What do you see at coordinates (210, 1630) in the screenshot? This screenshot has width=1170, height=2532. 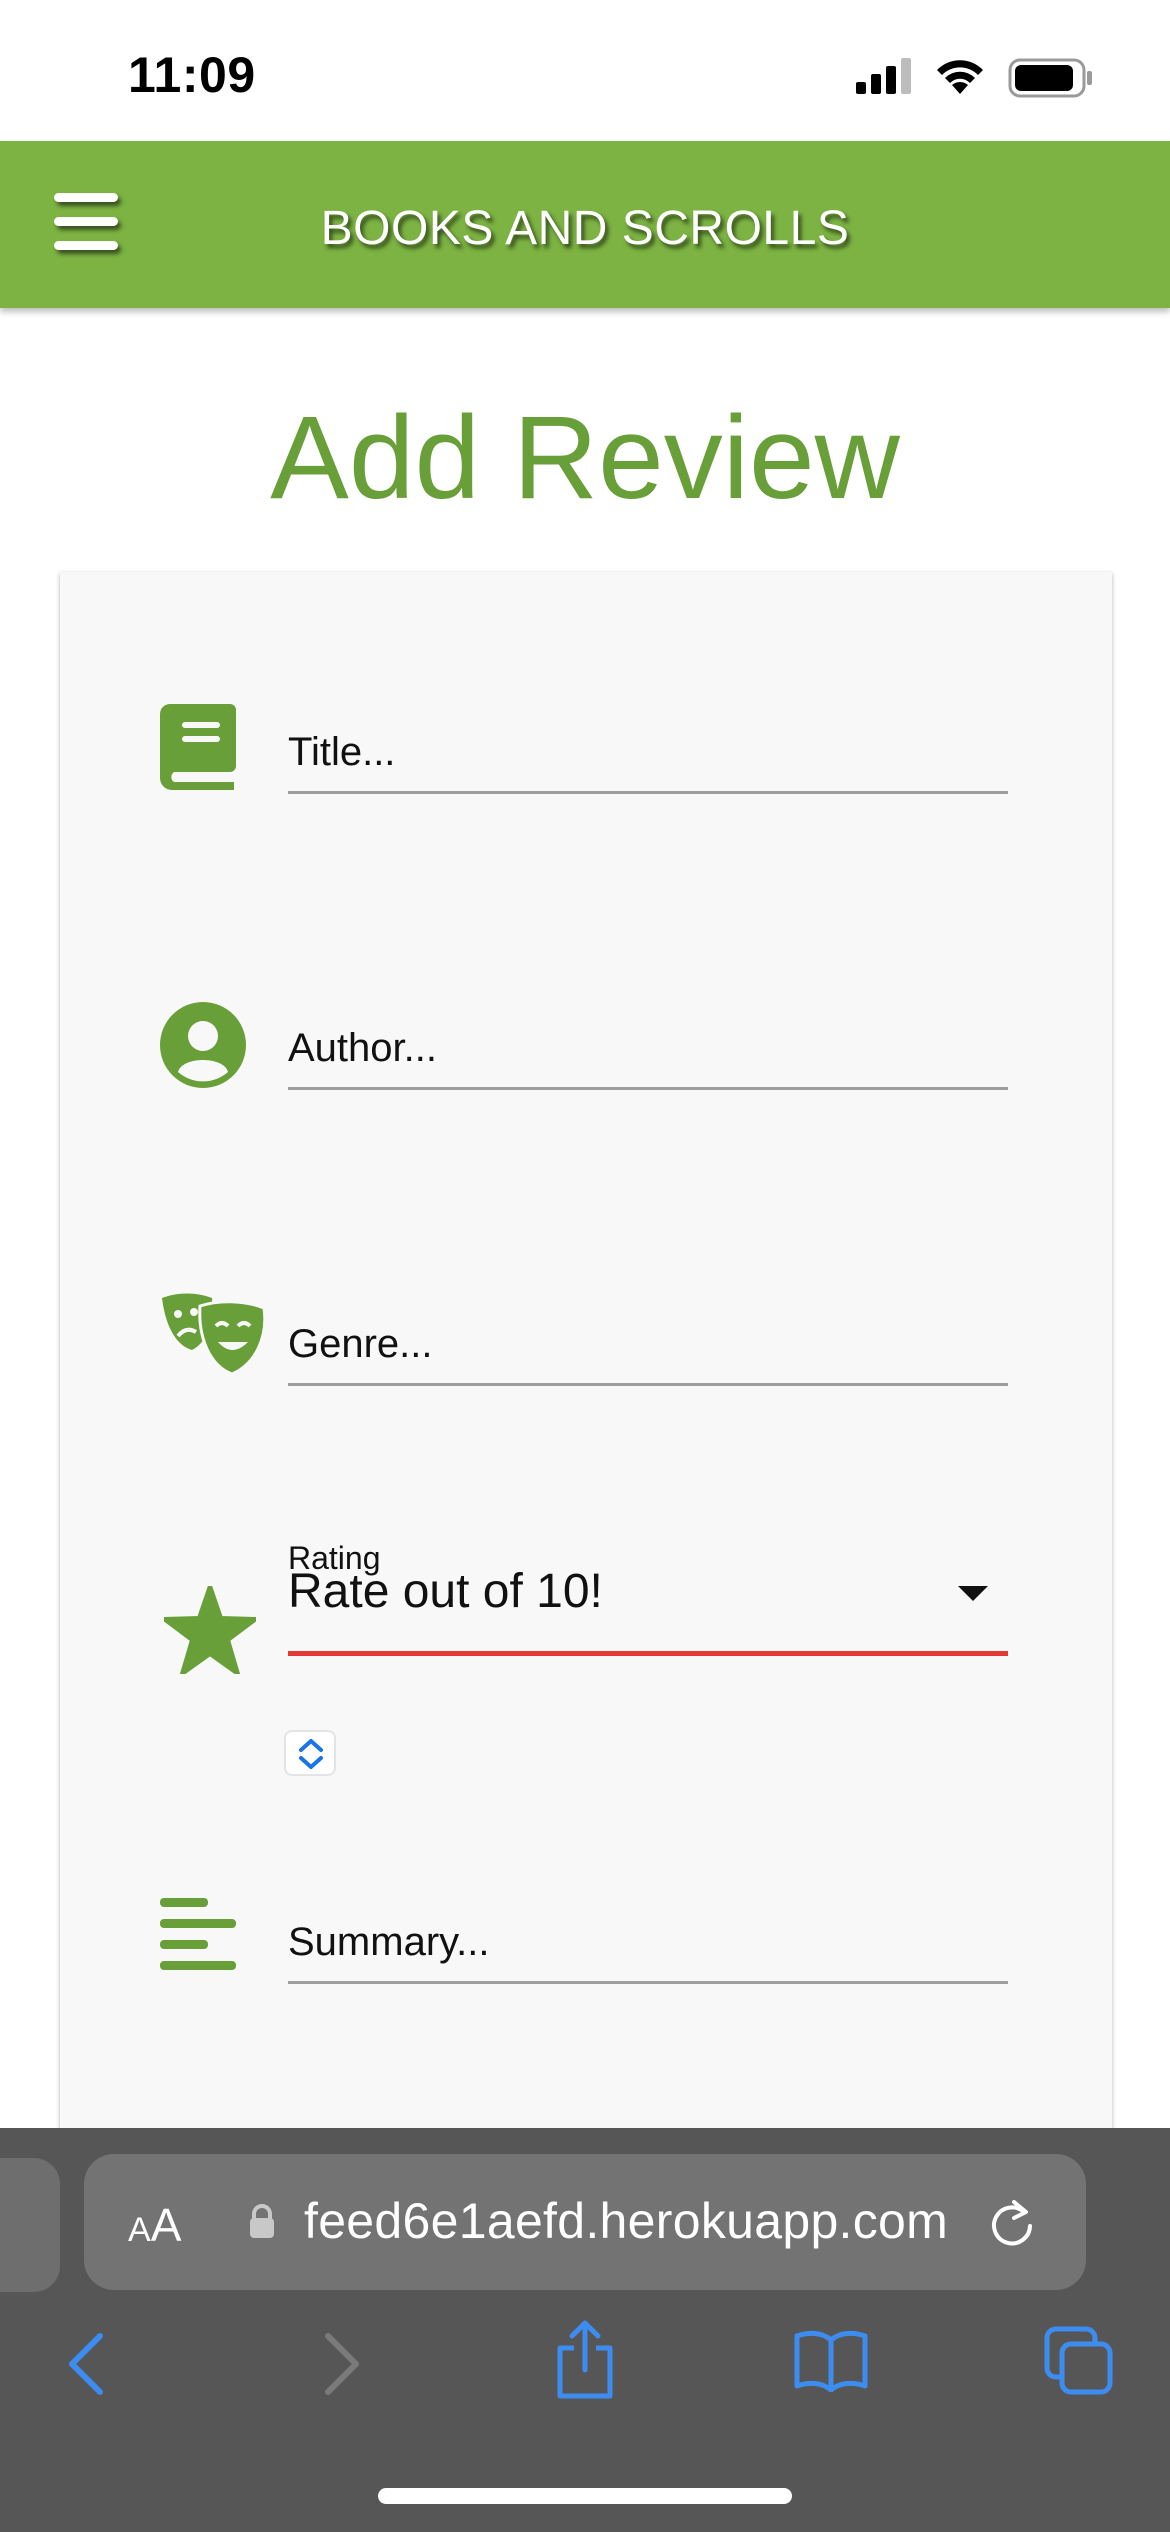 I see `star-icon` at bounding box center [210, 1630].